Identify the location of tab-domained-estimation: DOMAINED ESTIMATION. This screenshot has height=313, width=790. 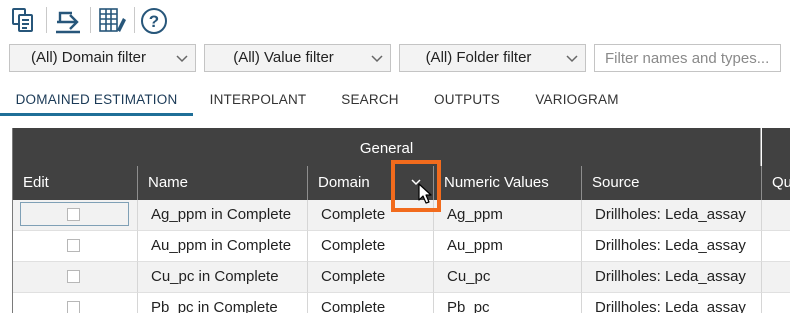
(96, 100).